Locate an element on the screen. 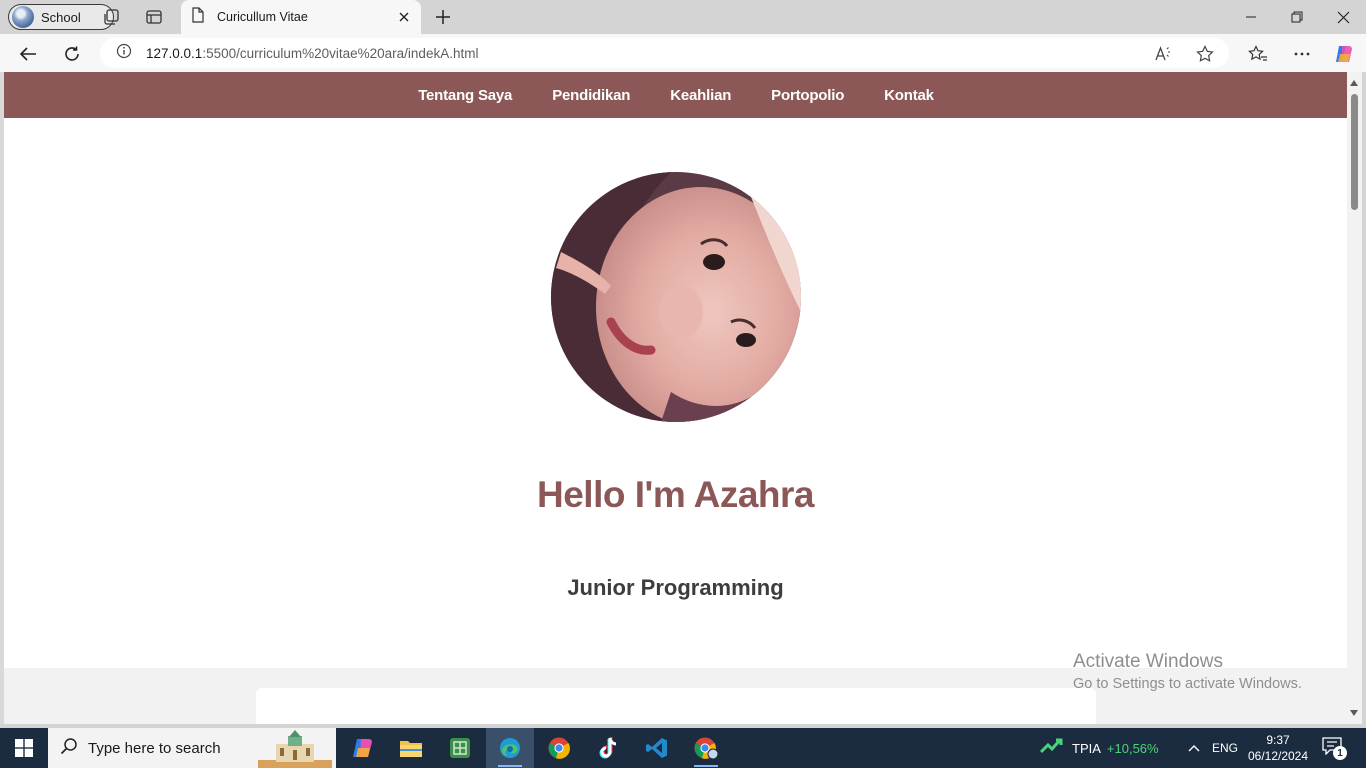  search-highlight-illustration is located at coordinates (295, 749).